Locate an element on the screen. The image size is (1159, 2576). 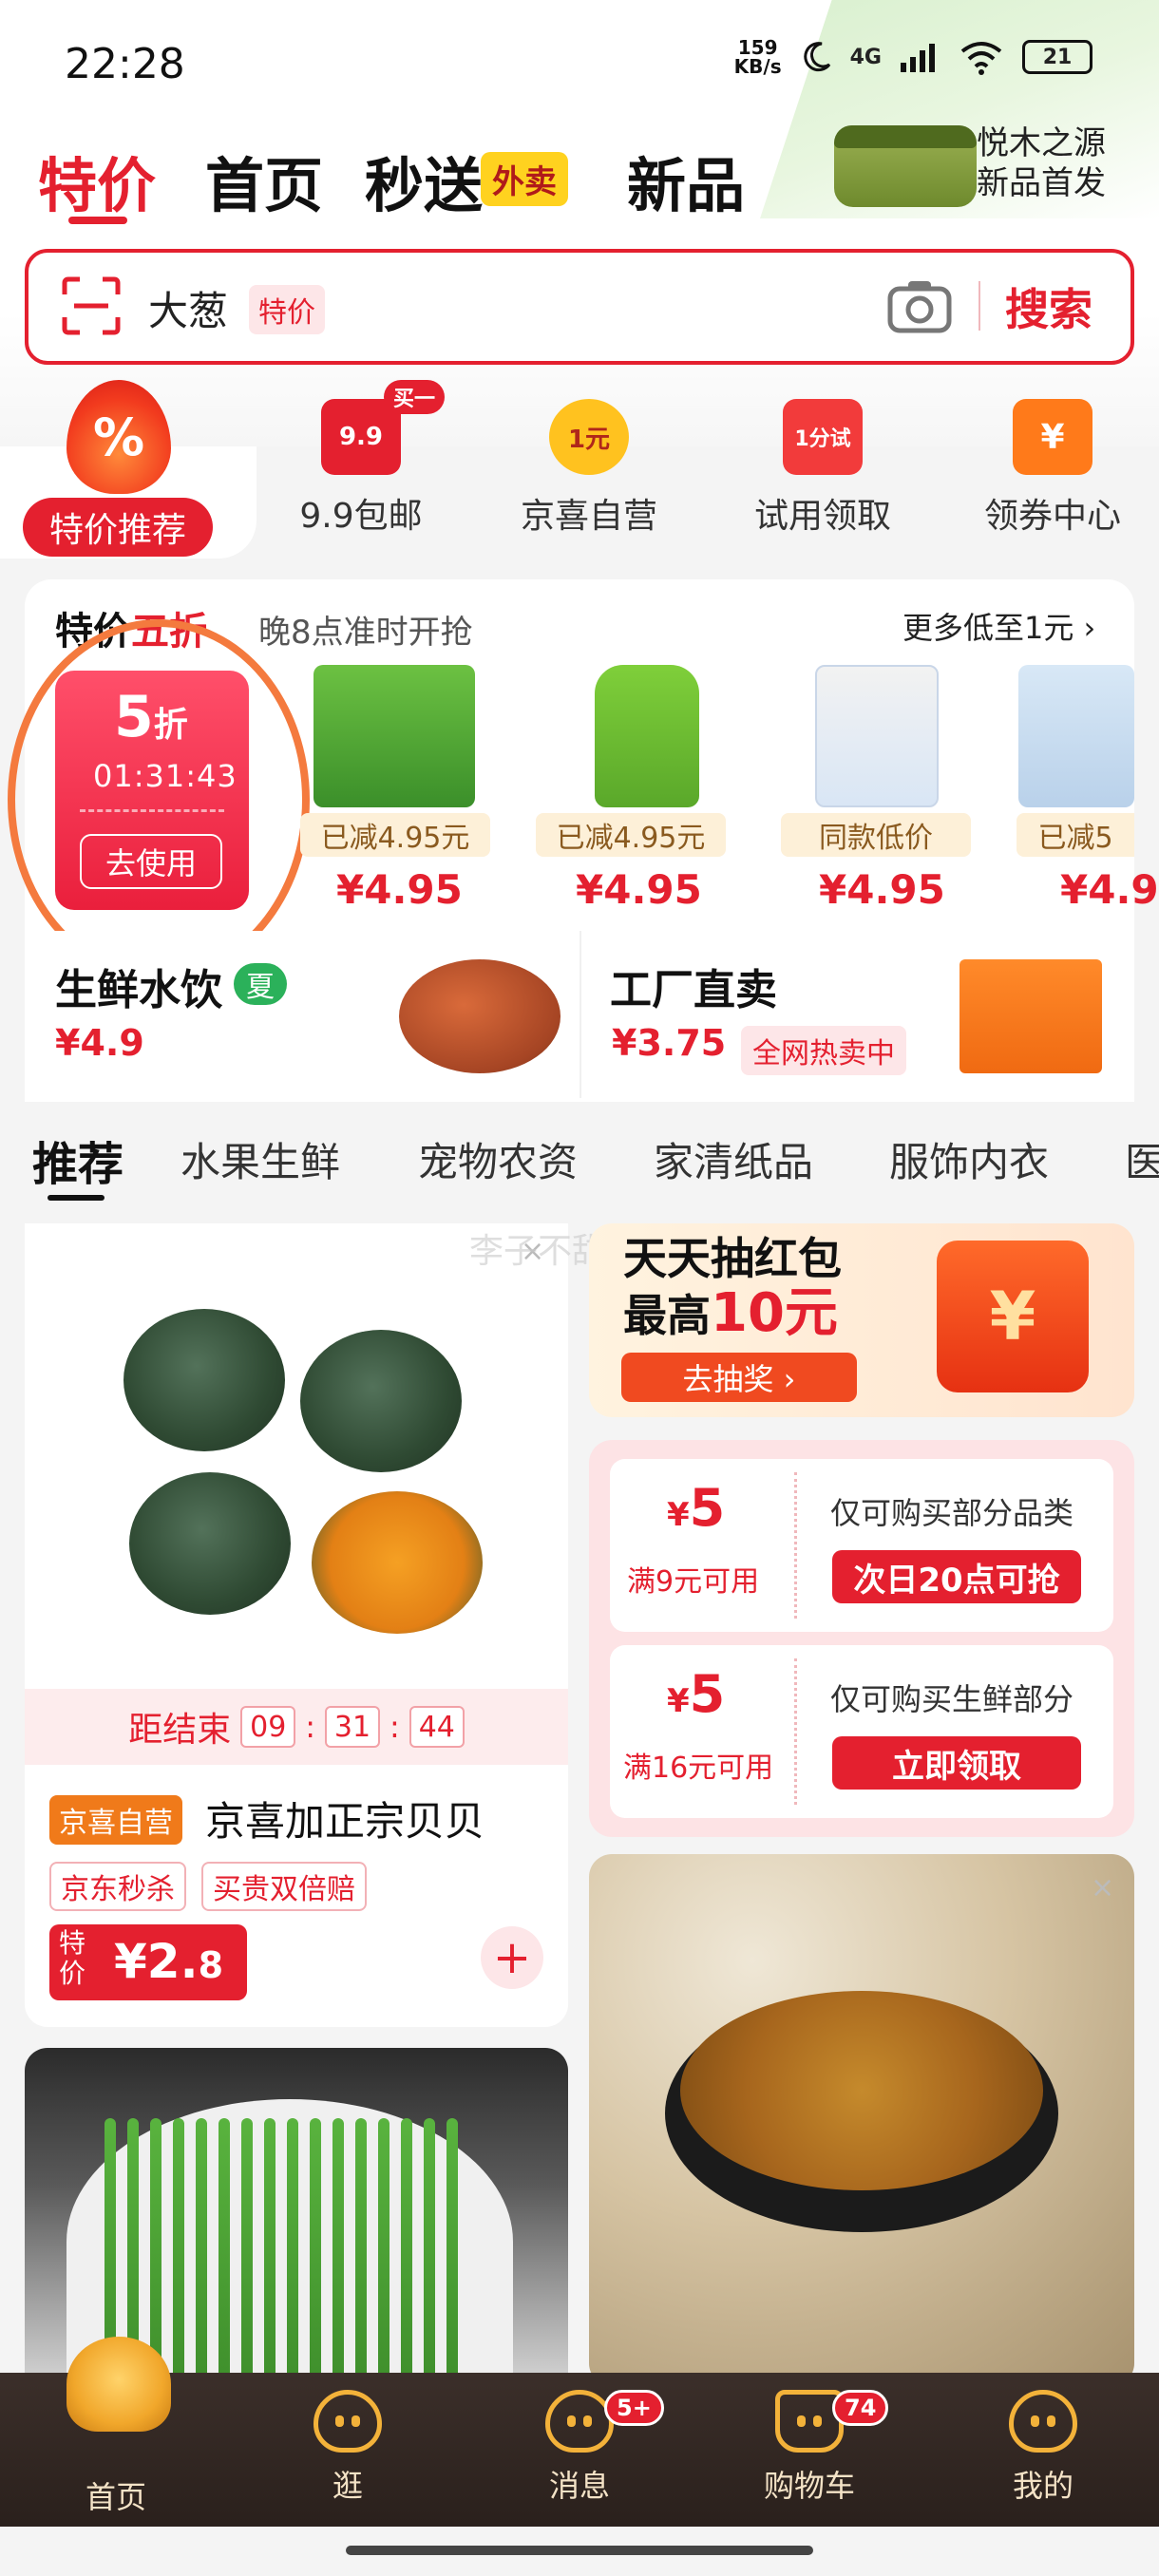
category-jx-self-operated: 1元 京喜自营 is located at coordinates (589, 468).